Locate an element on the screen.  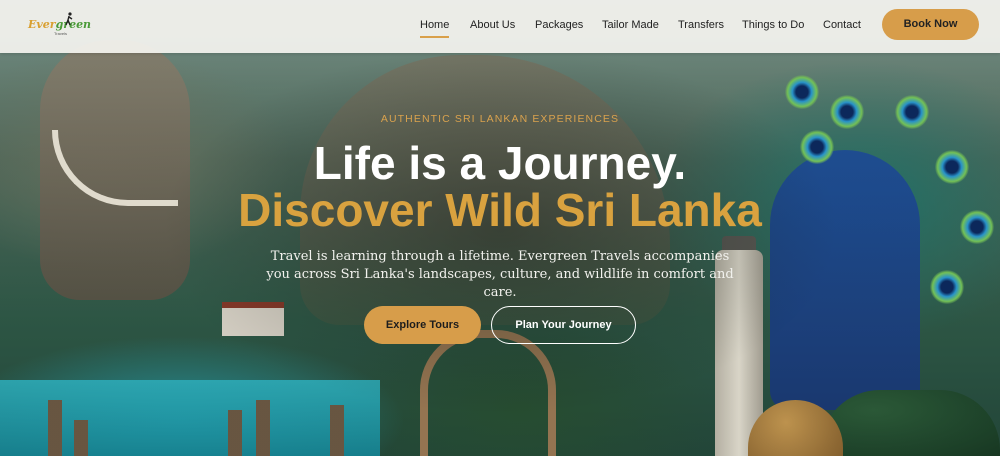
nav-item-about-us: About Us is located at coordinates (492, 25).